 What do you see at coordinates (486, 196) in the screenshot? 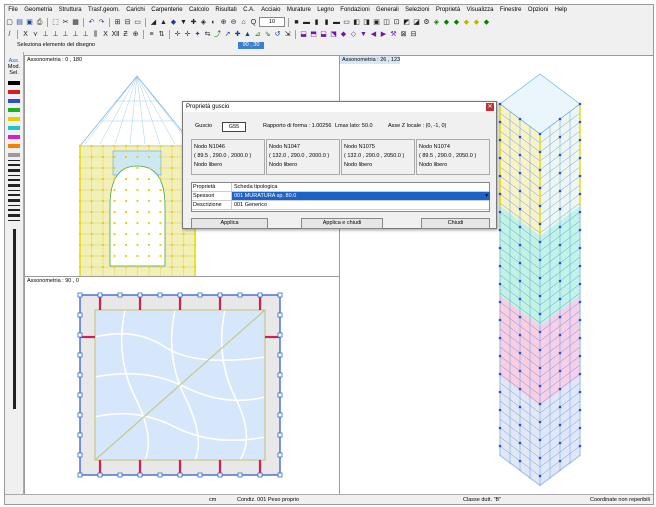
I see `chevron-down-icon: ▾` at bounding box center [486, 196].